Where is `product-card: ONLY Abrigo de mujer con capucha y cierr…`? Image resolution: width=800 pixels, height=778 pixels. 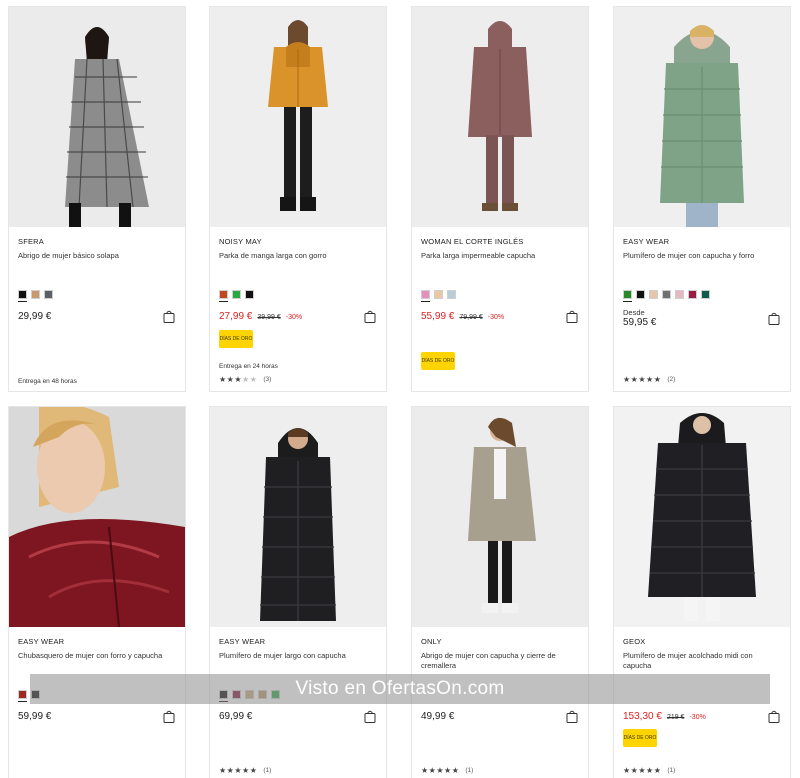
product-card: ONLY Abrigo de mujer con capucha y cierr… is located at coordinates (500, 592).